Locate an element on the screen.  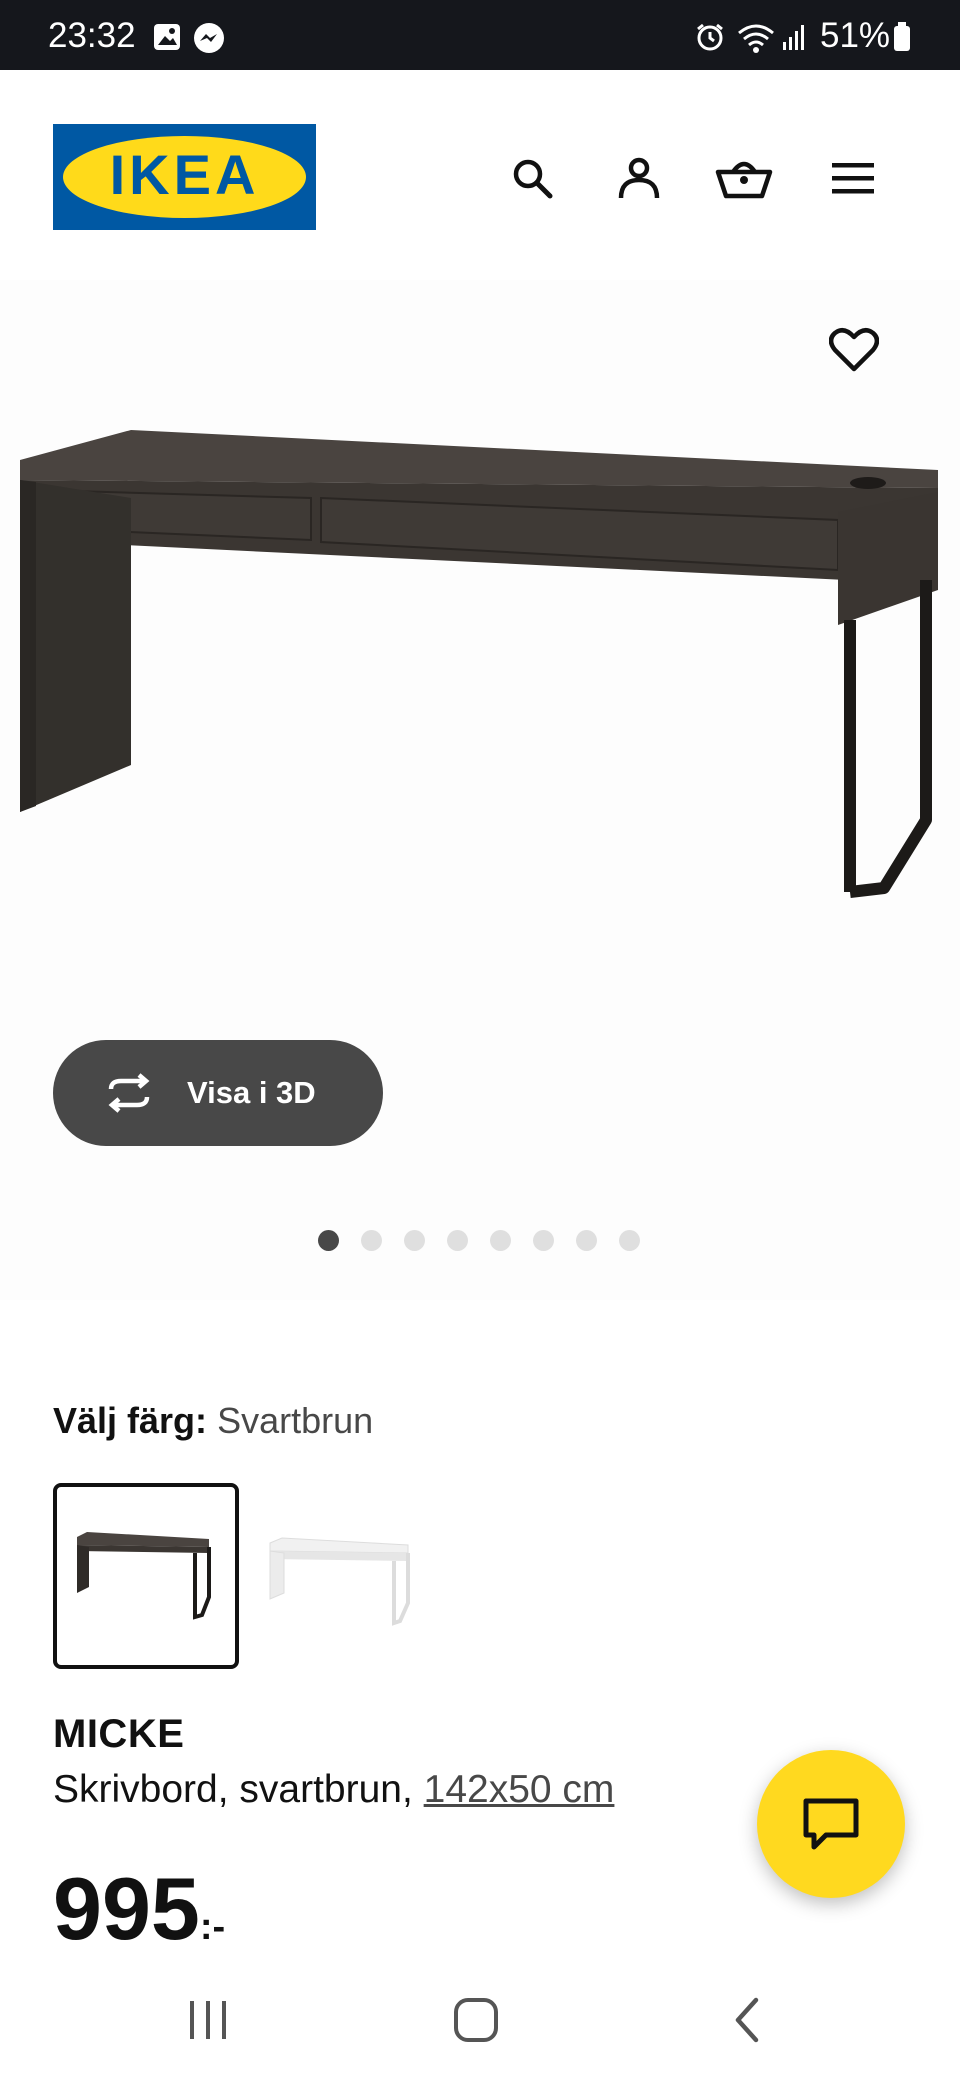
color-label: Välj färg: is located at coordinates (130, 1420).